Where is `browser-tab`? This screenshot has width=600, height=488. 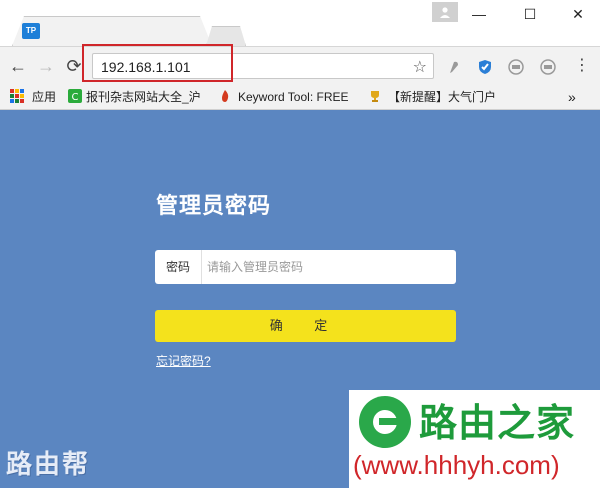
browser-tab is located at coordinates (112, 31).